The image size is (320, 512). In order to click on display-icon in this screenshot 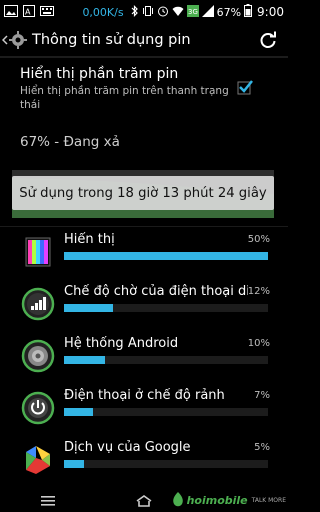, I will do `click(38, 252)`.